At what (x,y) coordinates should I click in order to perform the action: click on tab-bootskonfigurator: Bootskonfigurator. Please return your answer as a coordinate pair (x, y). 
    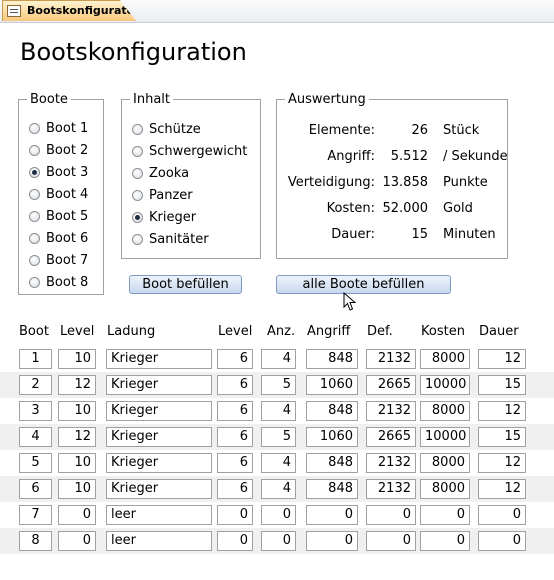
    Looking at the image, I should click on (69, 10).